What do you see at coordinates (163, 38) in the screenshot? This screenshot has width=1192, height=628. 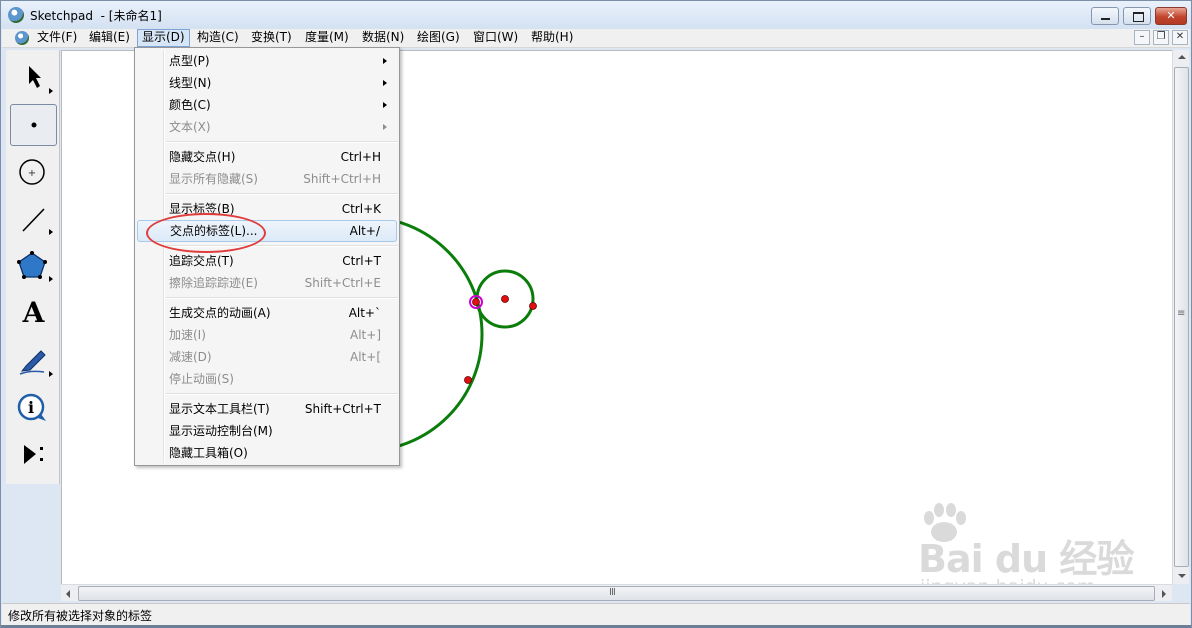 I see `menu-display: 显示(D)` at bounding box center [163, 38].